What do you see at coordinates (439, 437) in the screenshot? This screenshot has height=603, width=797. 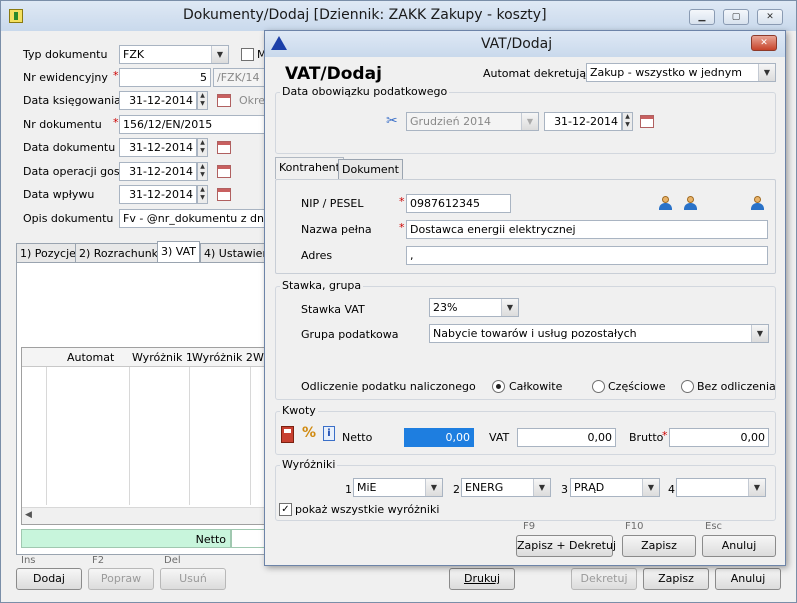 I see `netto-input: 0,00` at bounding box center [439, 437].